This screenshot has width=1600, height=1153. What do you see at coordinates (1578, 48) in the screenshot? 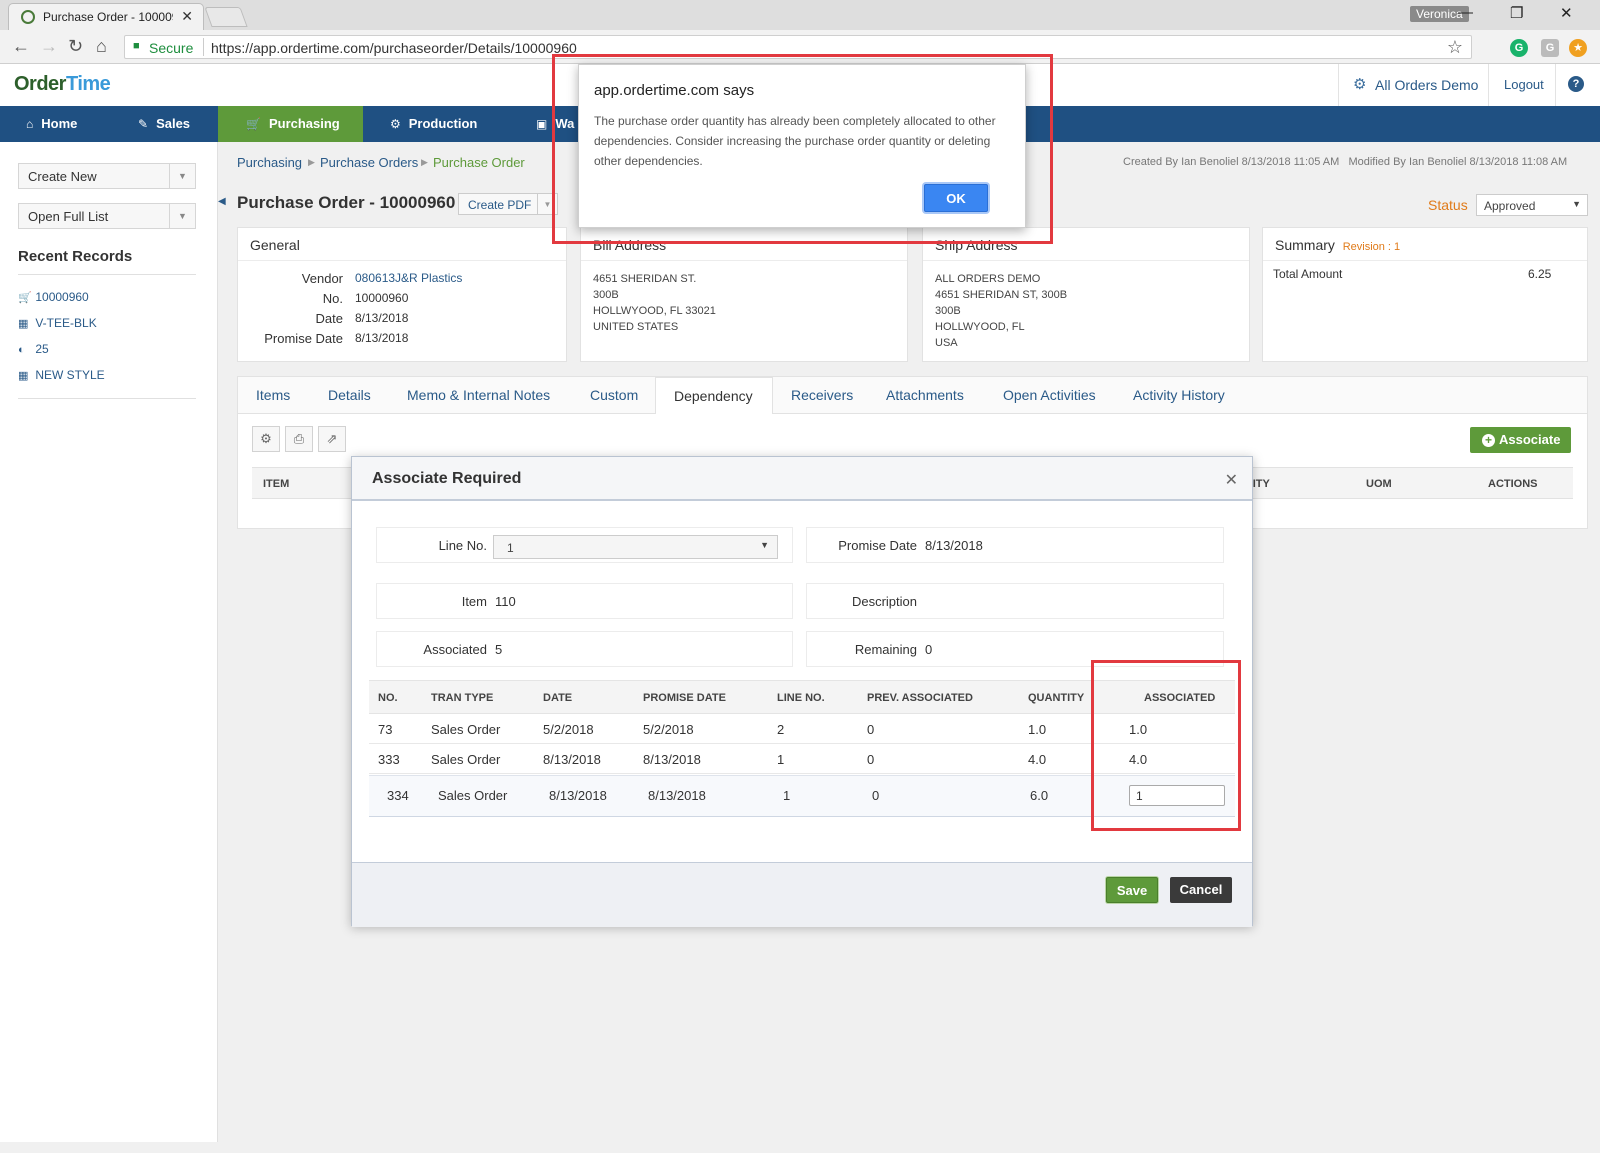
I see `extension-badge-icon: ★` at bounding box center [1578, 48].